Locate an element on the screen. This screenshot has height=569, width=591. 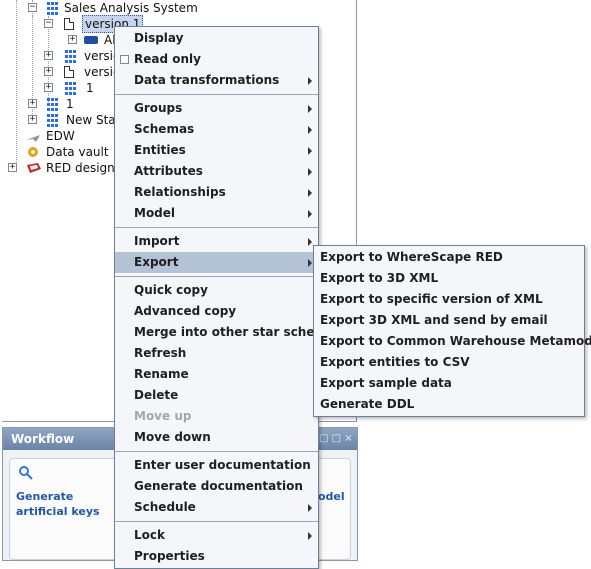
export-to-specific-xml: Export to specific version of XML is located at coordinates (449, 299).